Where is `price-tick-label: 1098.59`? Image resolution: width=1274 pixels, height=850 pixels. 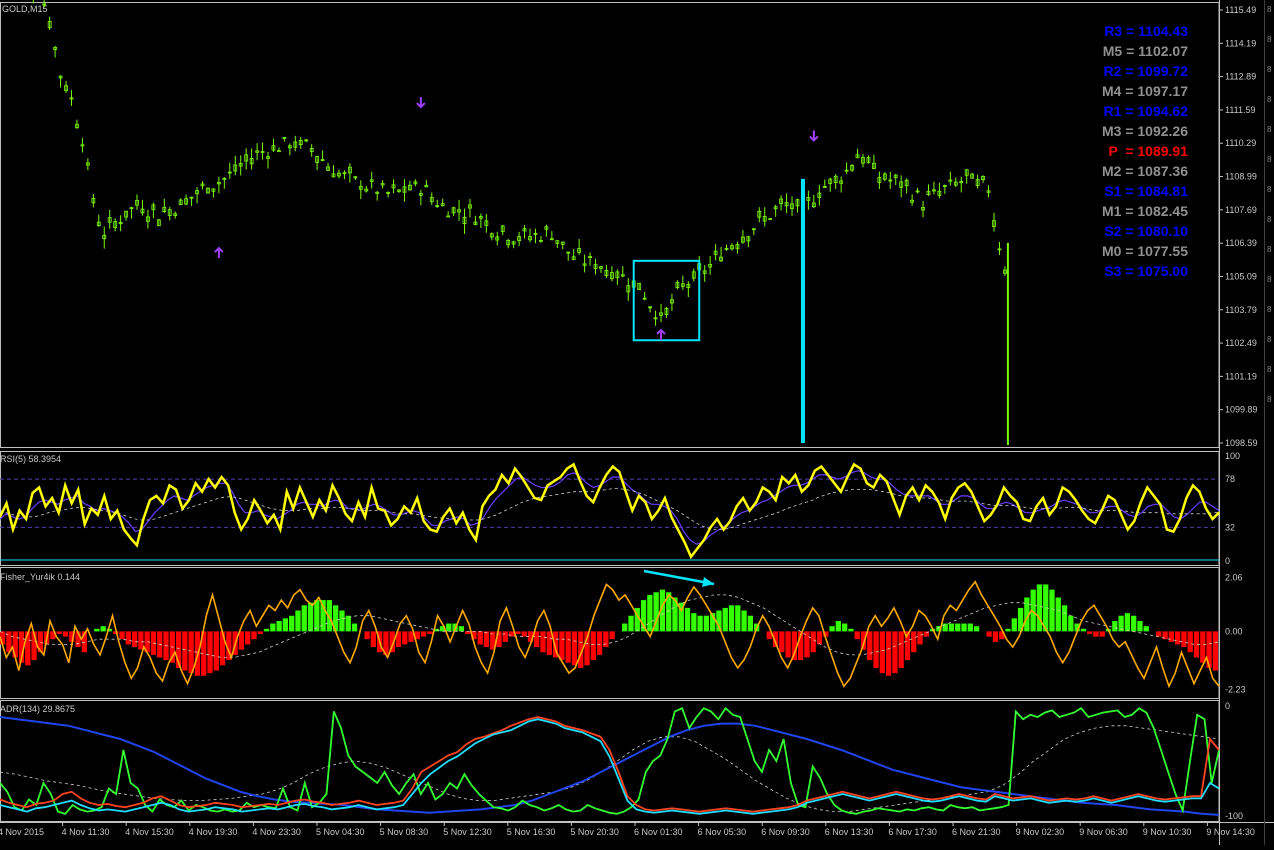 price-tick-label: 1098.59 is located at coordinates (1241, 443).